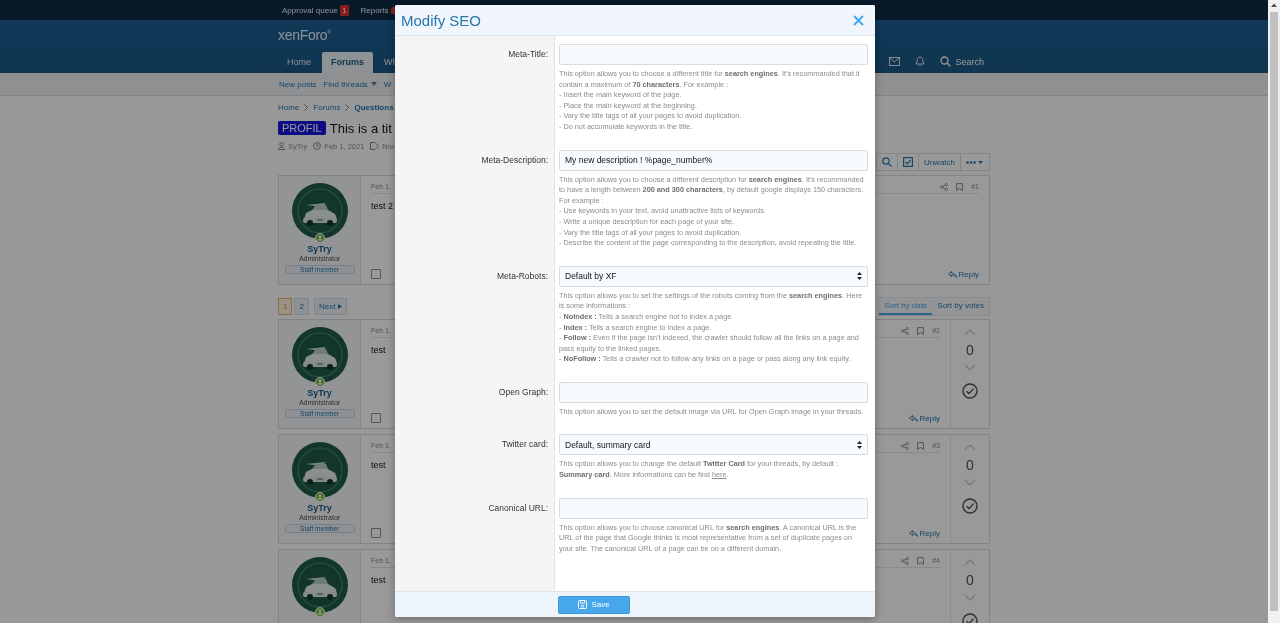 Image resolution: width=1280 pixels, height=623 pixels. I want to click on search-button, so click(886, 162).